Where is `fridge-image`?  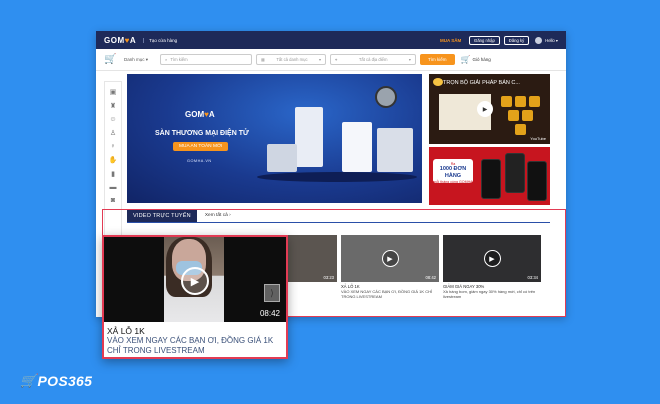 fridge-image is located at coordinates (357, 147).